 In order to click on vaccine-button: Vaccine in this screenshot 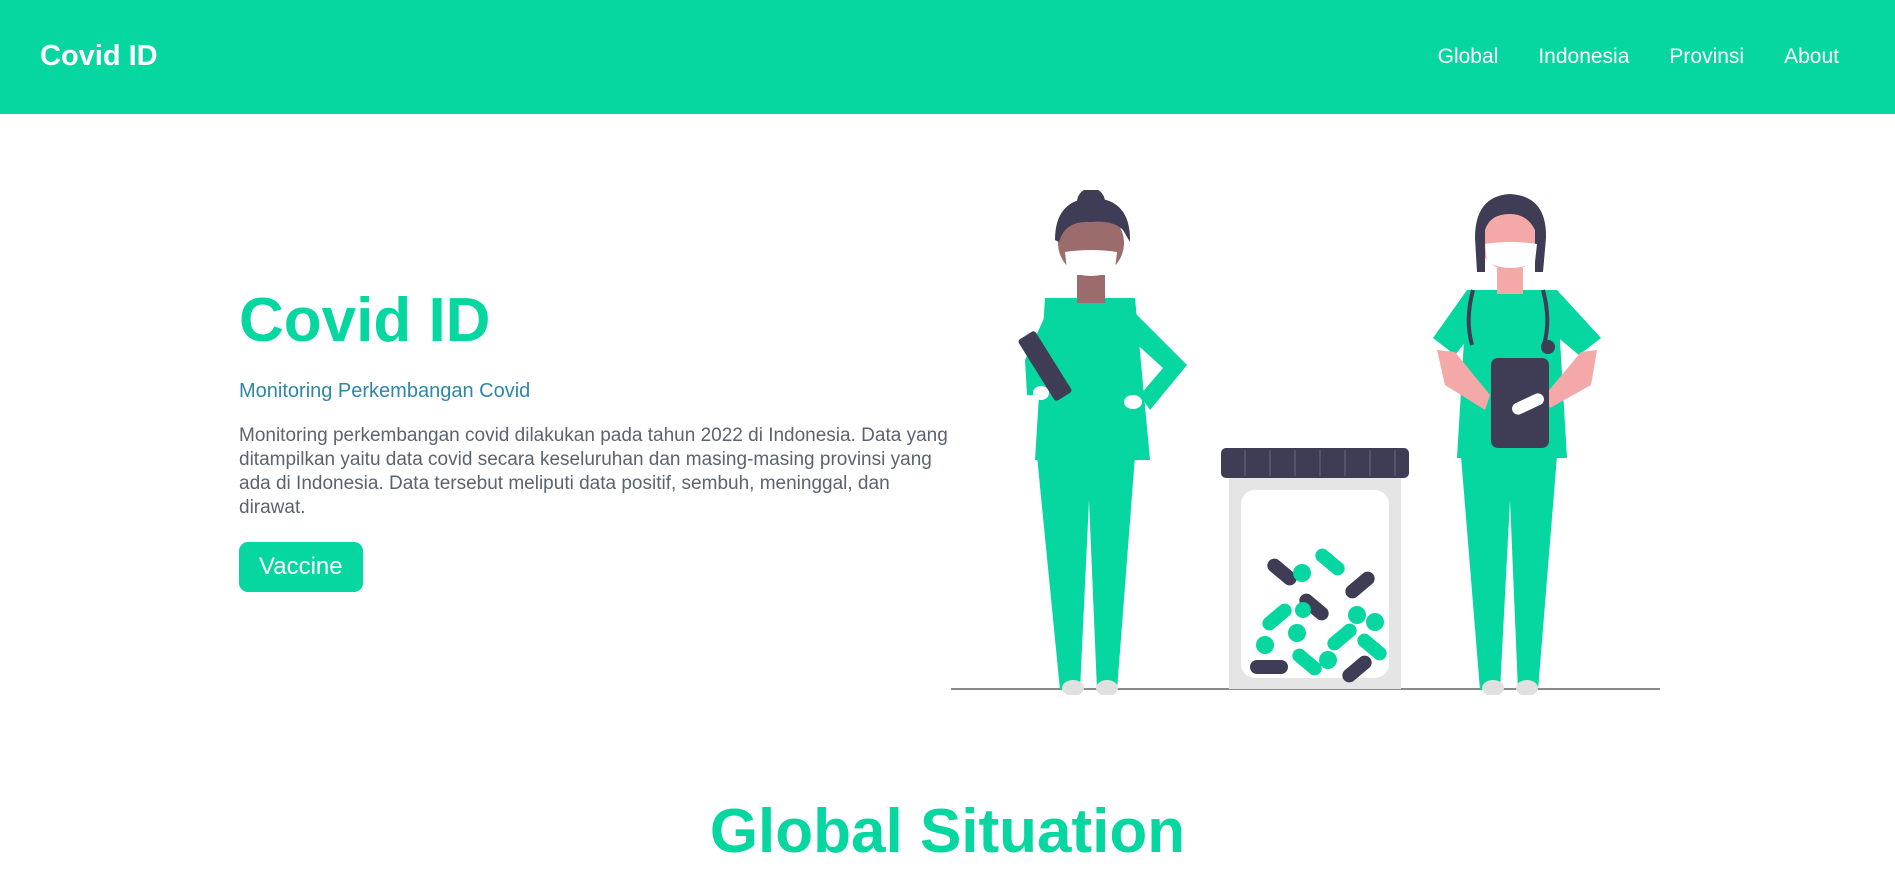, I will do `click(301, 567)`.